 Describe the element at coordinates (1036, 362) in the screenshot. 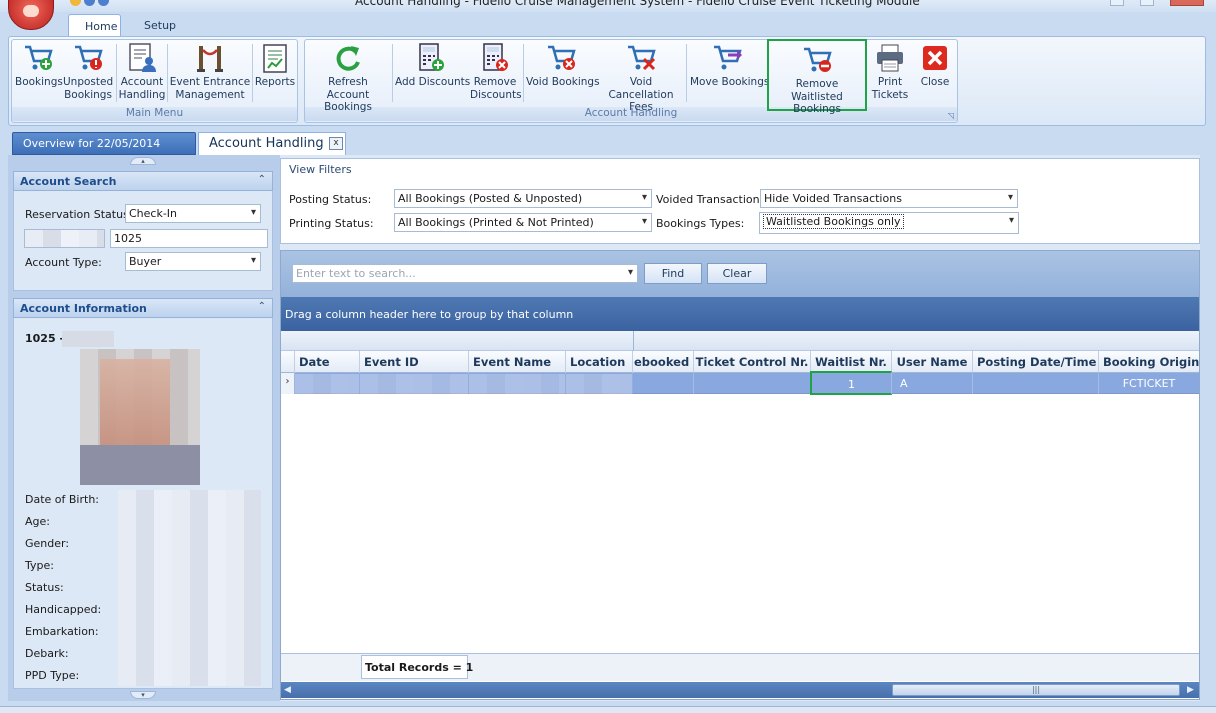

I see `column-header-posting-date: Posting Date/Time` at that location.